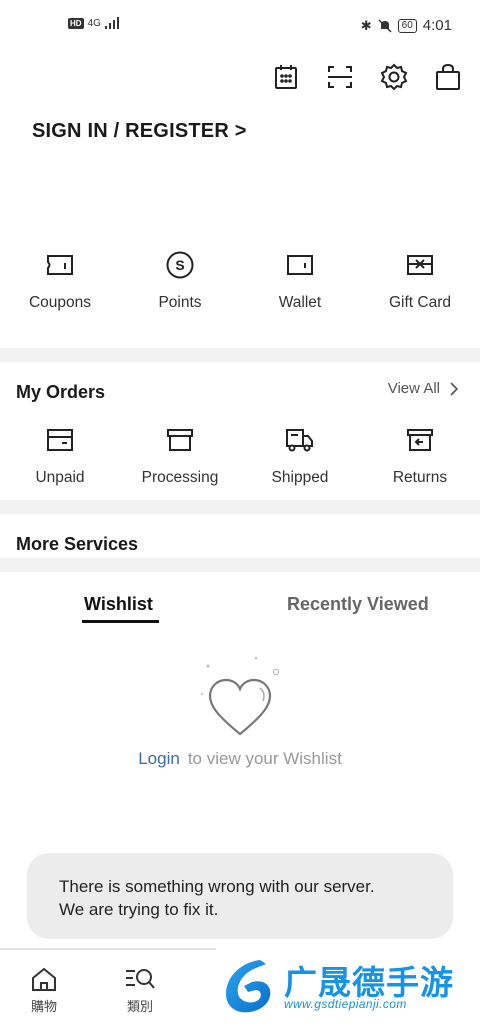 This screenshot has height=1025, width=480. I want to click on login-link: Login, so click(159, 758).